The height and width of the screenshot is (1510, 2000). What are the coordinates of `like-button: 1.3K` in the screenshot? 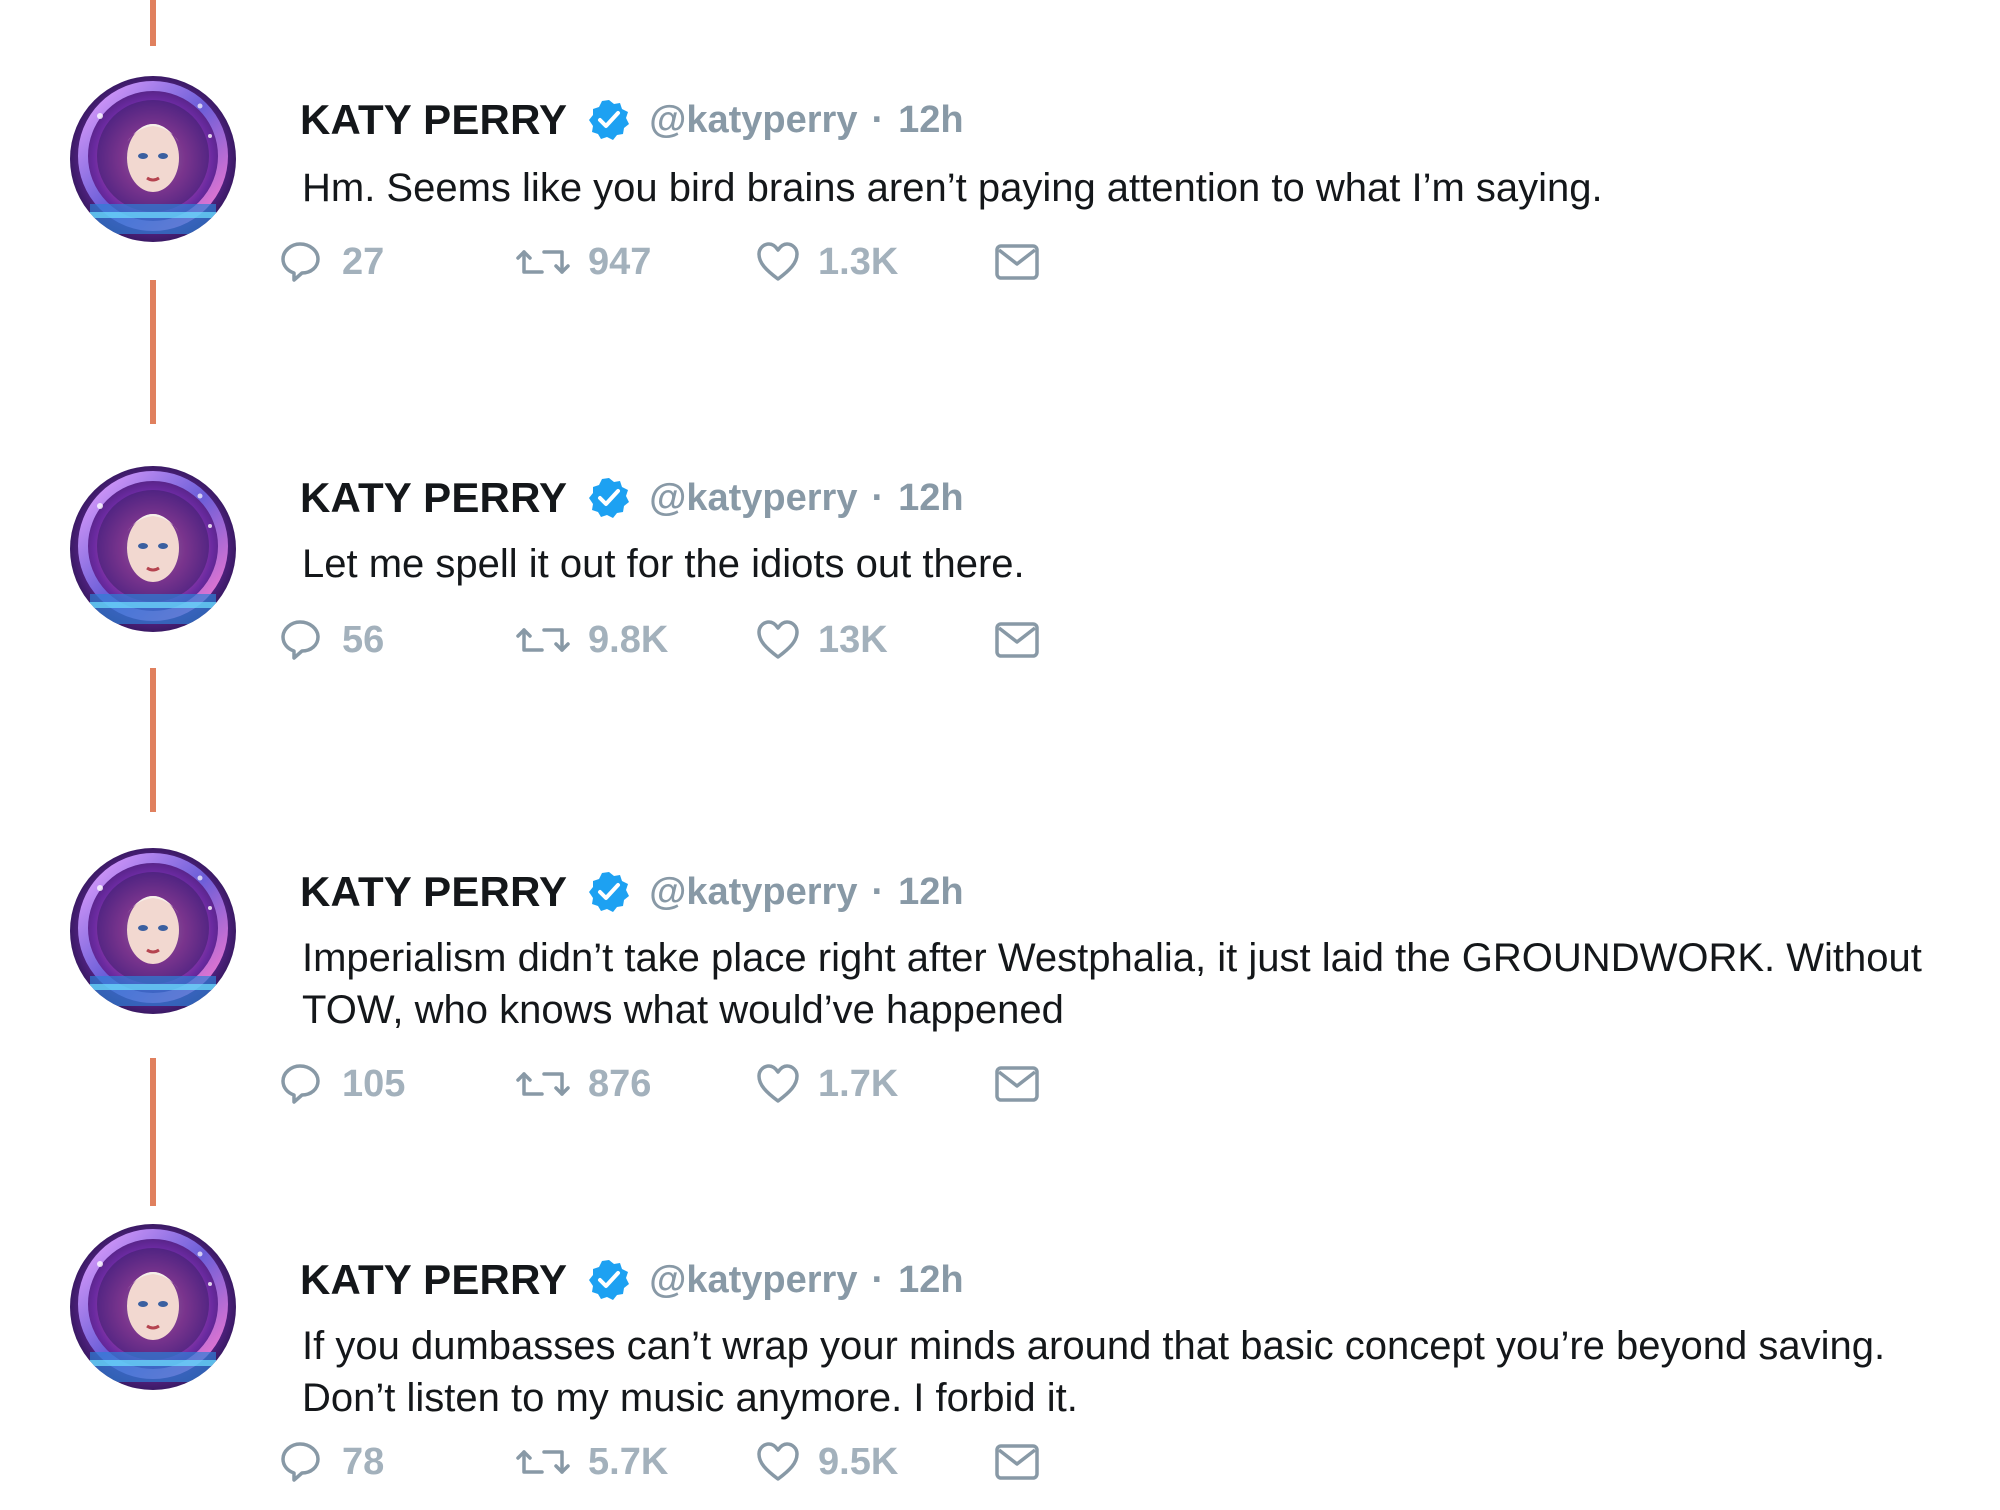 It's located at (827, 262).